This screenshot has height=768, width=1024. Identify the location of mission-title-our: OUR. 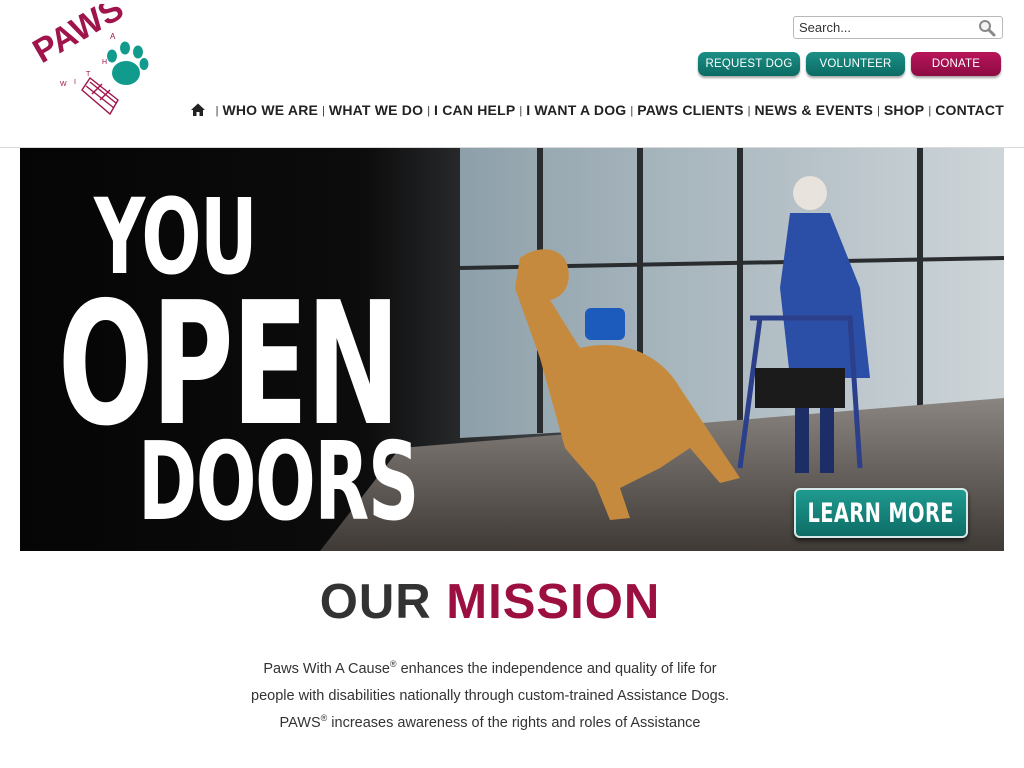
(375, 602).